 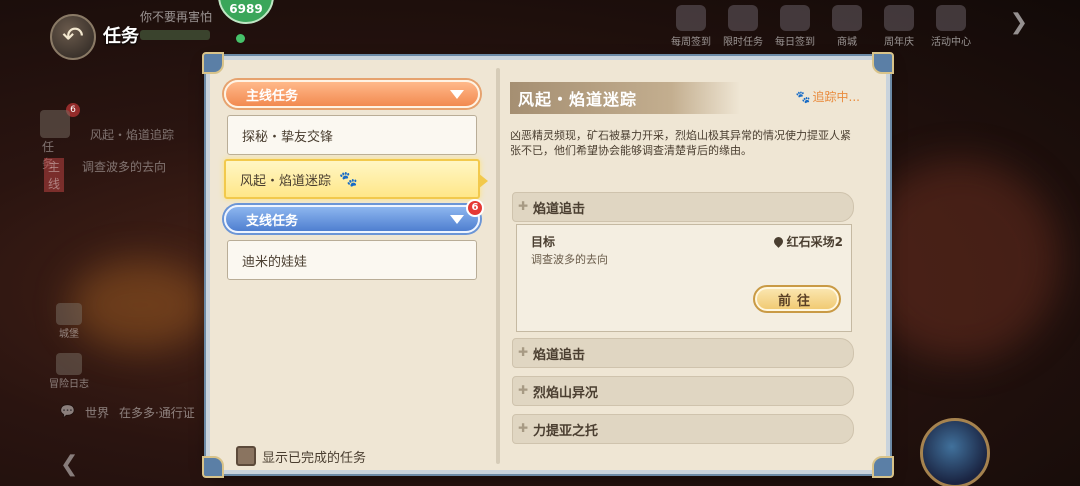 What do you see at coordinates (176, 17) in the screenshot?
I see `hud-status-text: 你不要再害怕` at bounding box center [176, 17].